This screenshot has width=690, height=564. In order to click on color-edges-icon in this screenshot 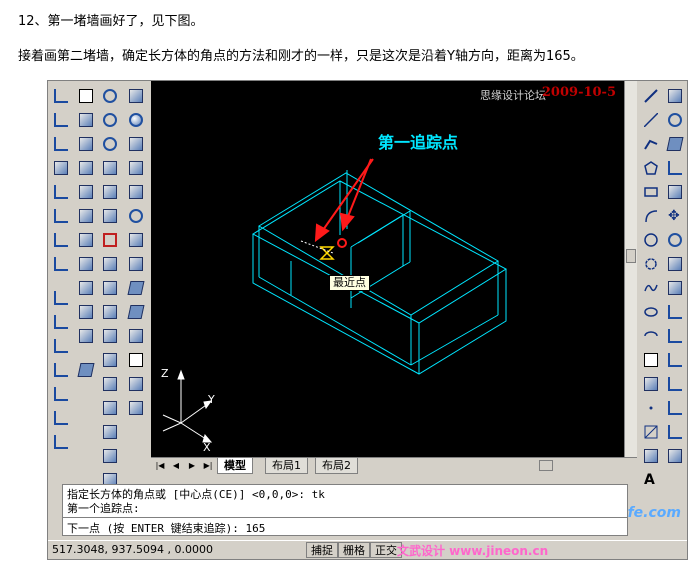, I will do `click(110, 384)`.